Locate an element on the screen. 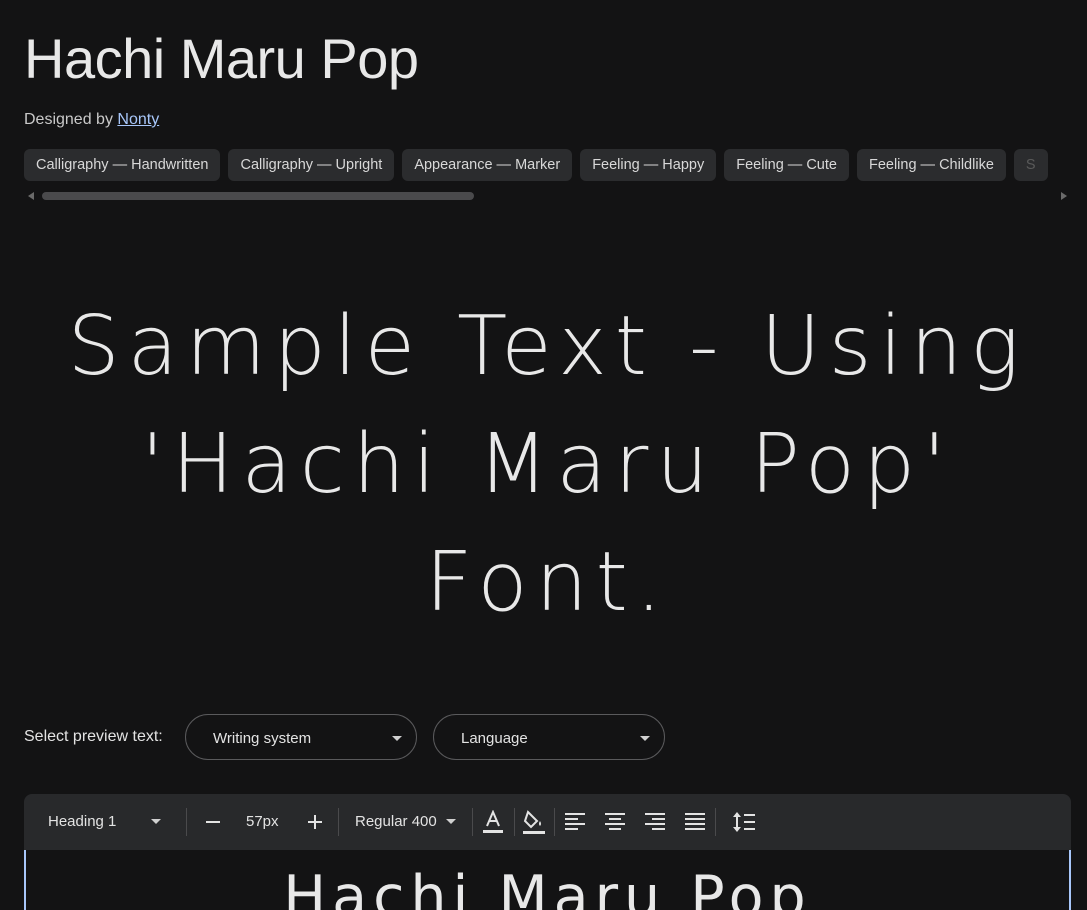 The height and width of the screenshot is (910, 1087). style-select-label: Heading 1 is located at coordinates (82, 821).